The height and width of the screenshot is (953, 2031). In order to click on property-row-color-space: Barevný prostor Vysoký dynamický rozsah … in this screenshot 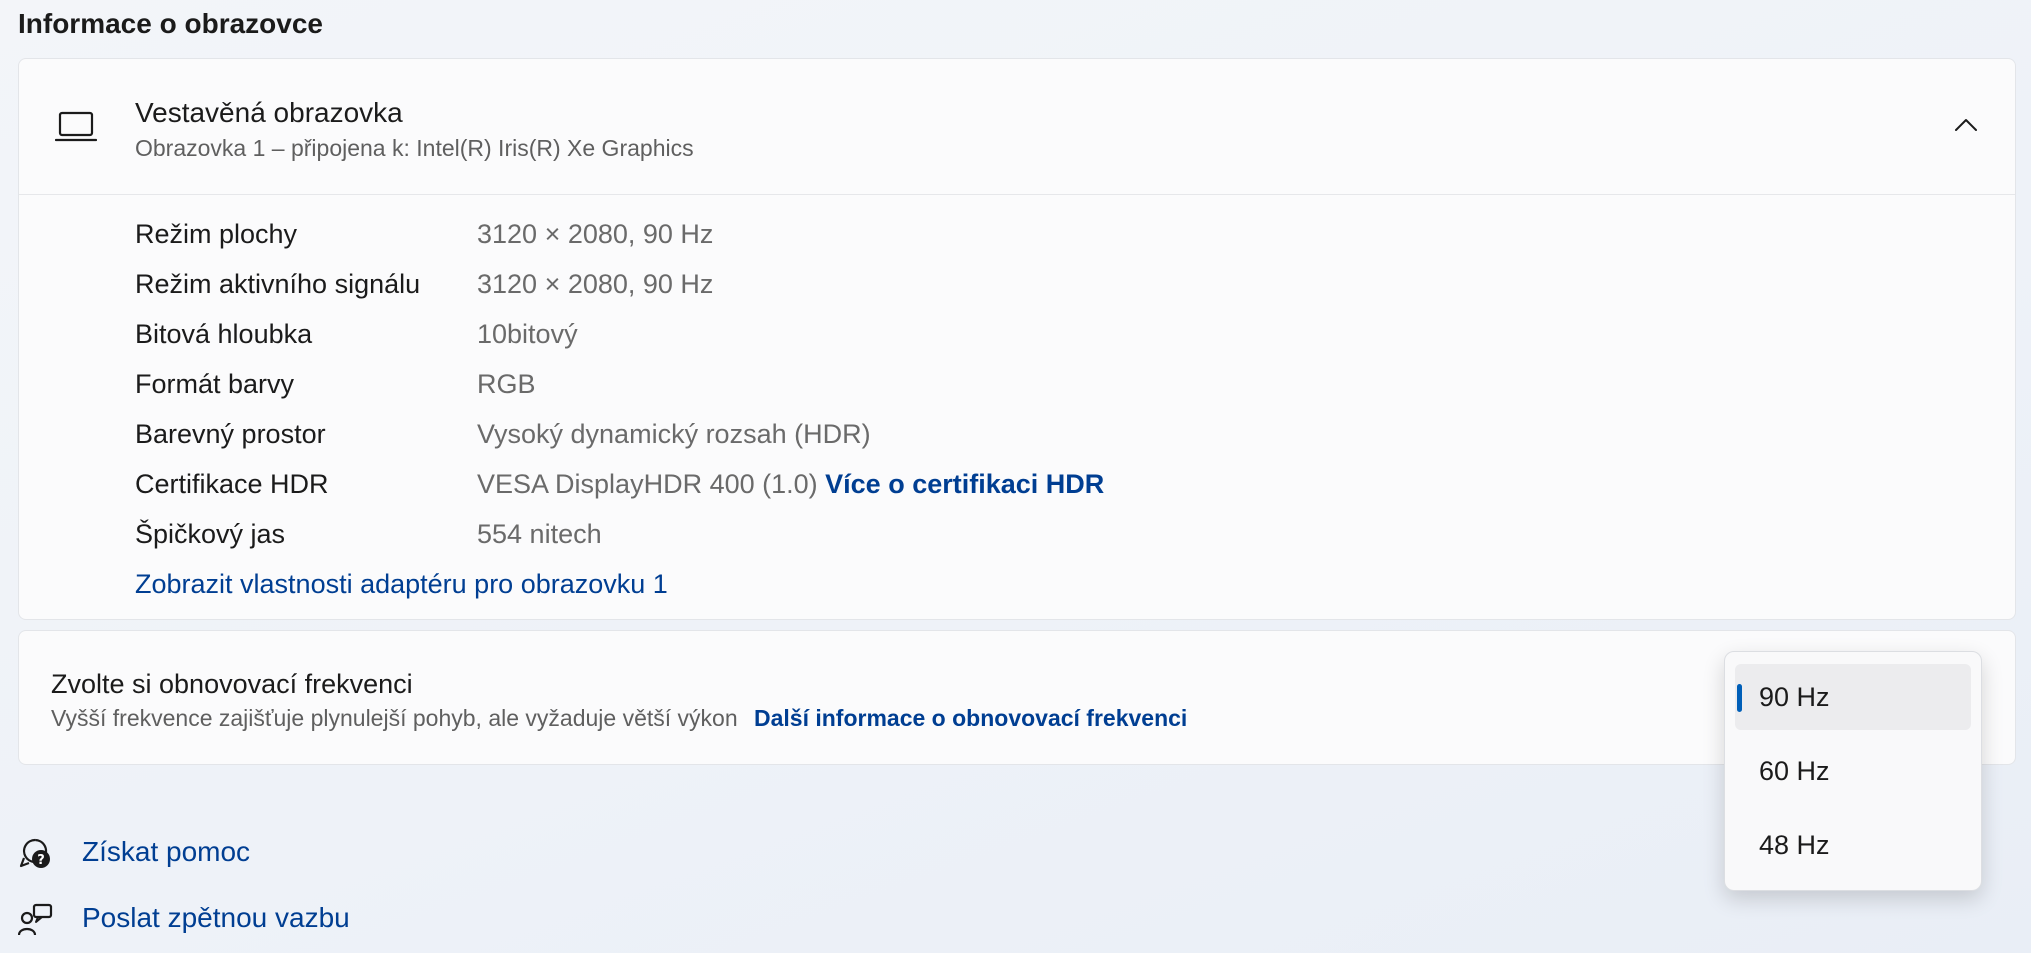, I will do `click(935, 436)`.